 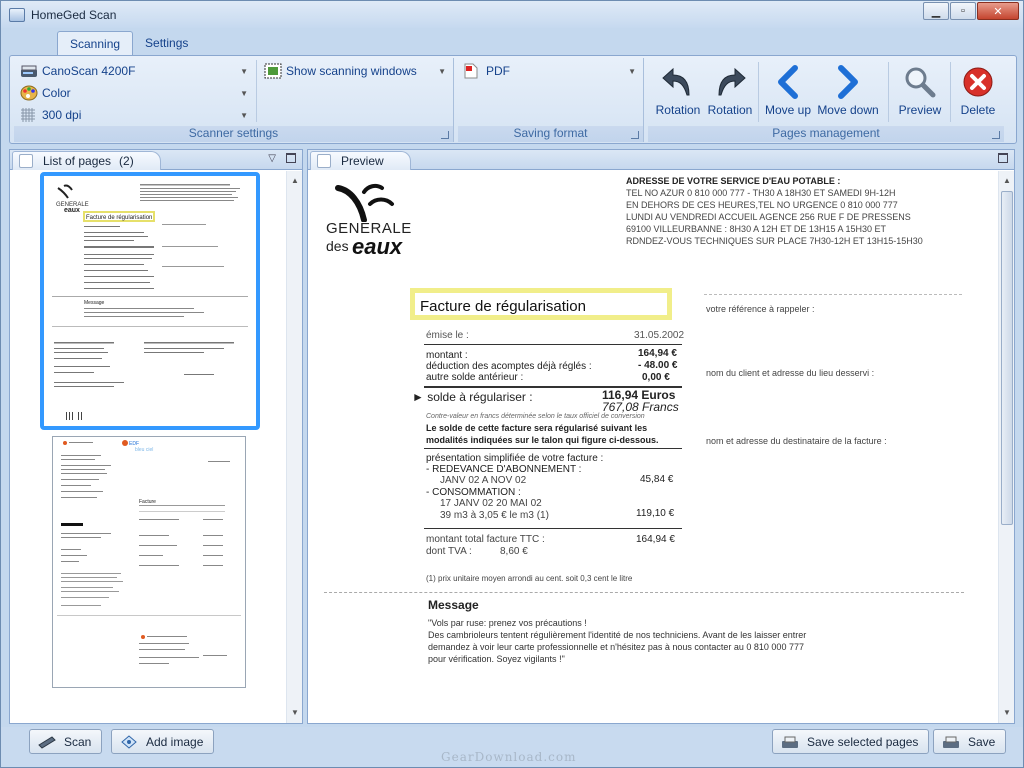 What do you see at coordinates (78, 741) in the screenshot?
I see `scan-label: Scan` at bounding box center [78, 741].